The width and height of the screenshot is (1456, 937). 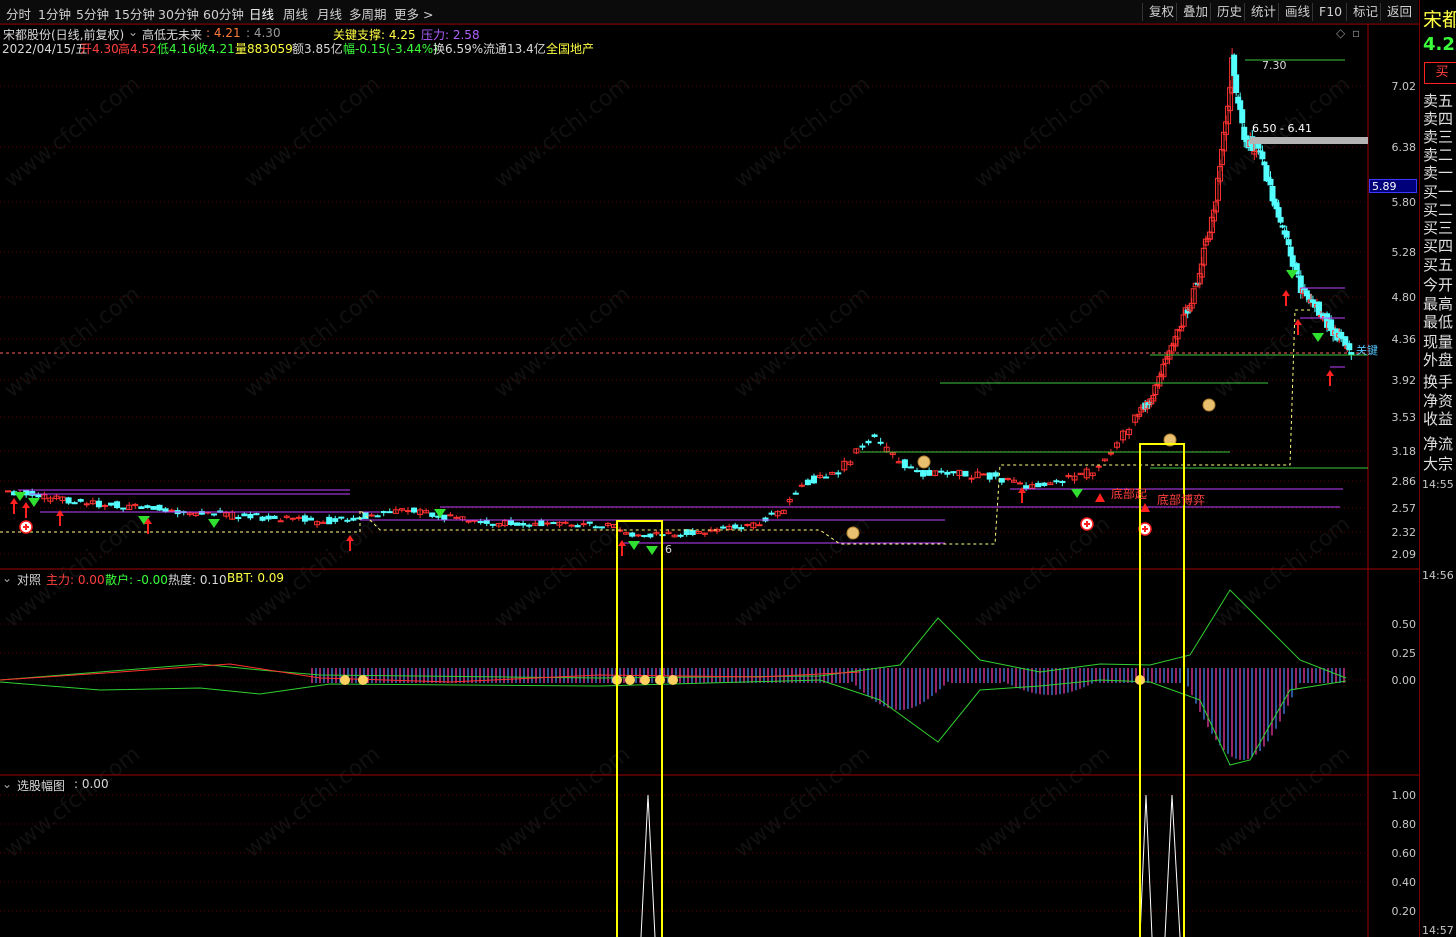 I want to click on quote-row-label: 外盘, so click(x=1438, y=360).